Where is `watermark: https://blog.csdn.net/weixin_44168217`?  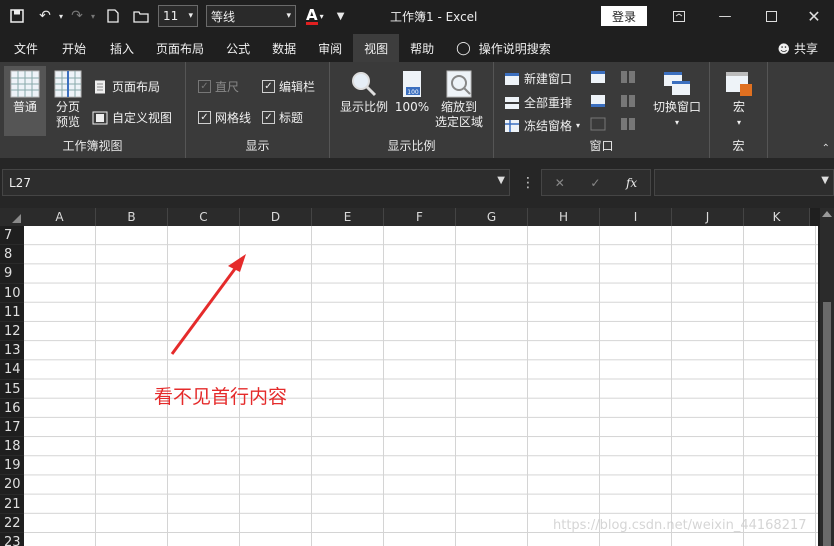 watermark: https://blog.csdn.net/weixin_44168217 is located at coordinates (680, 525).